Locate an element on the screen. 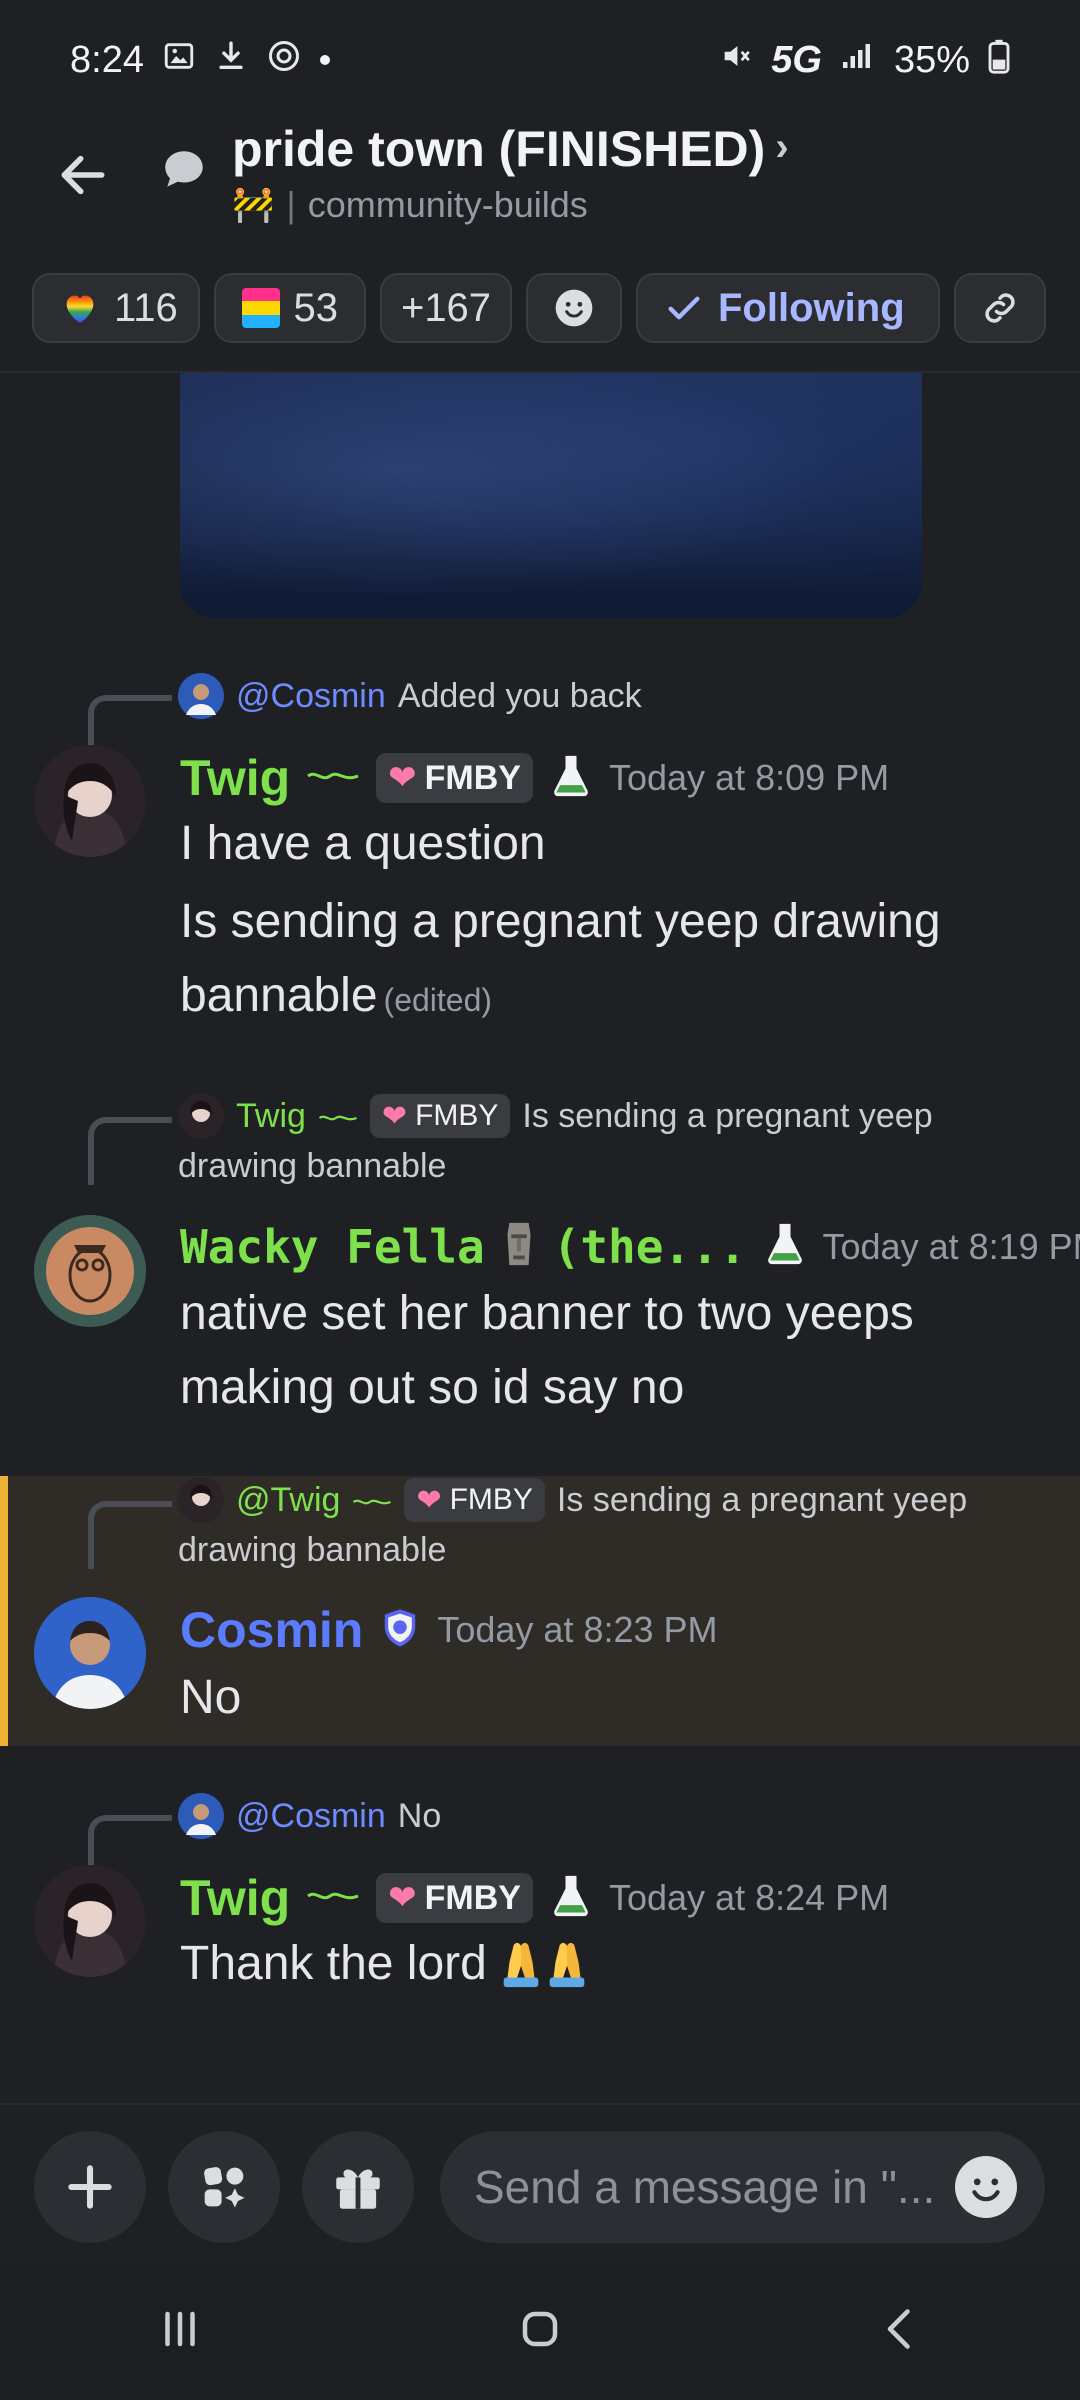 This screenshot has height=2400, width=1080. channel-subtitle: 🚧 | community-builds is located at coordinates (410, 205).